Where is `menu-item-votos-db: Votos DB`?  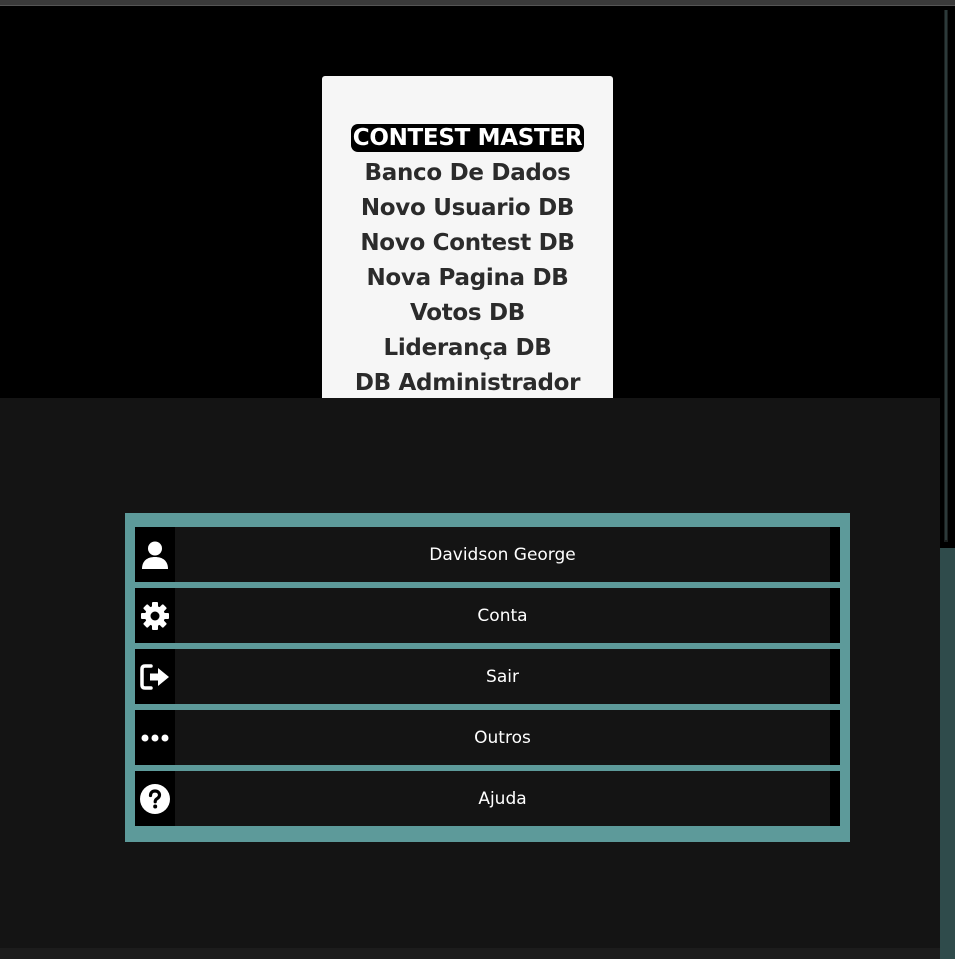 menu-item-votos-db: Votos DB is located at coordinates (467, 313).